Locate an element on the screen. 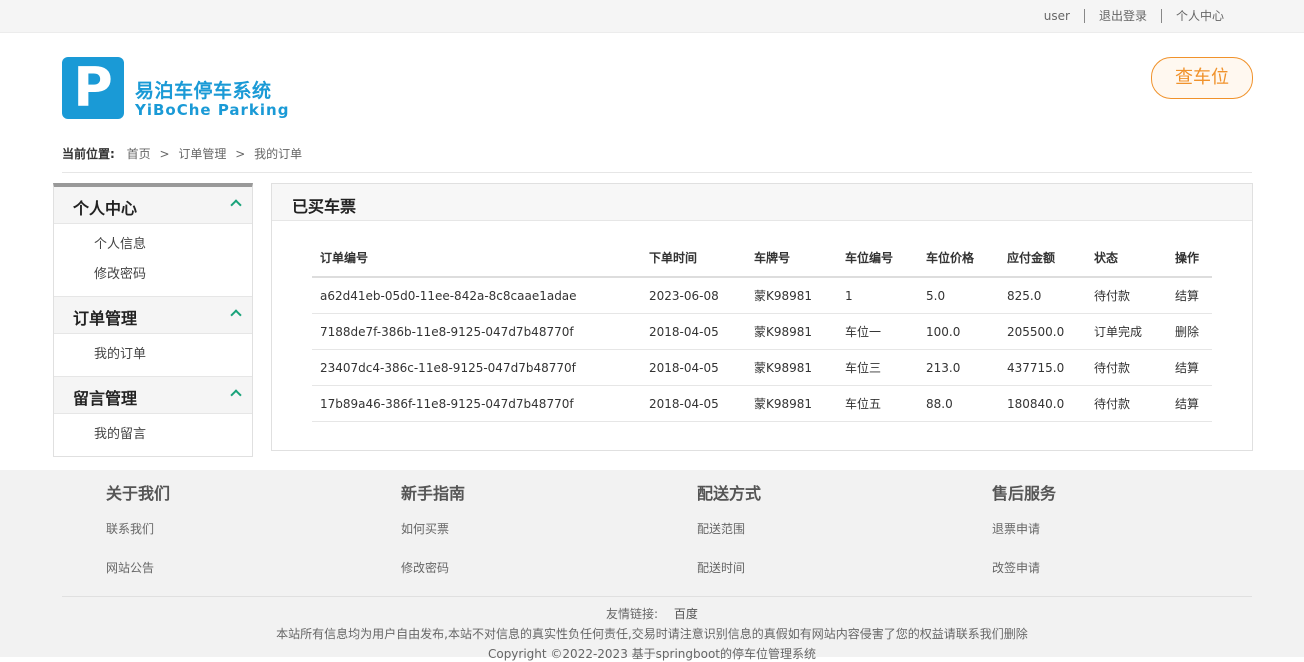  sidebar-group-title: 订单管理 is located at coordinates (105, 318).